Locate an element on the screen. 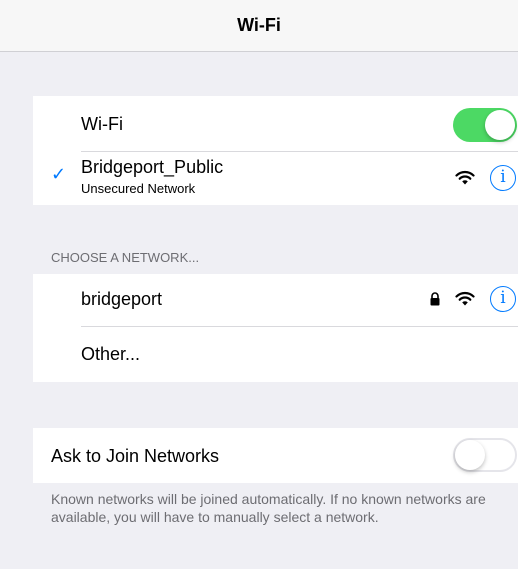 The width and height of the screenshot is (518, 569). ask-to-join-row: Ask to Join Networks is located at coordinates (275, 455).